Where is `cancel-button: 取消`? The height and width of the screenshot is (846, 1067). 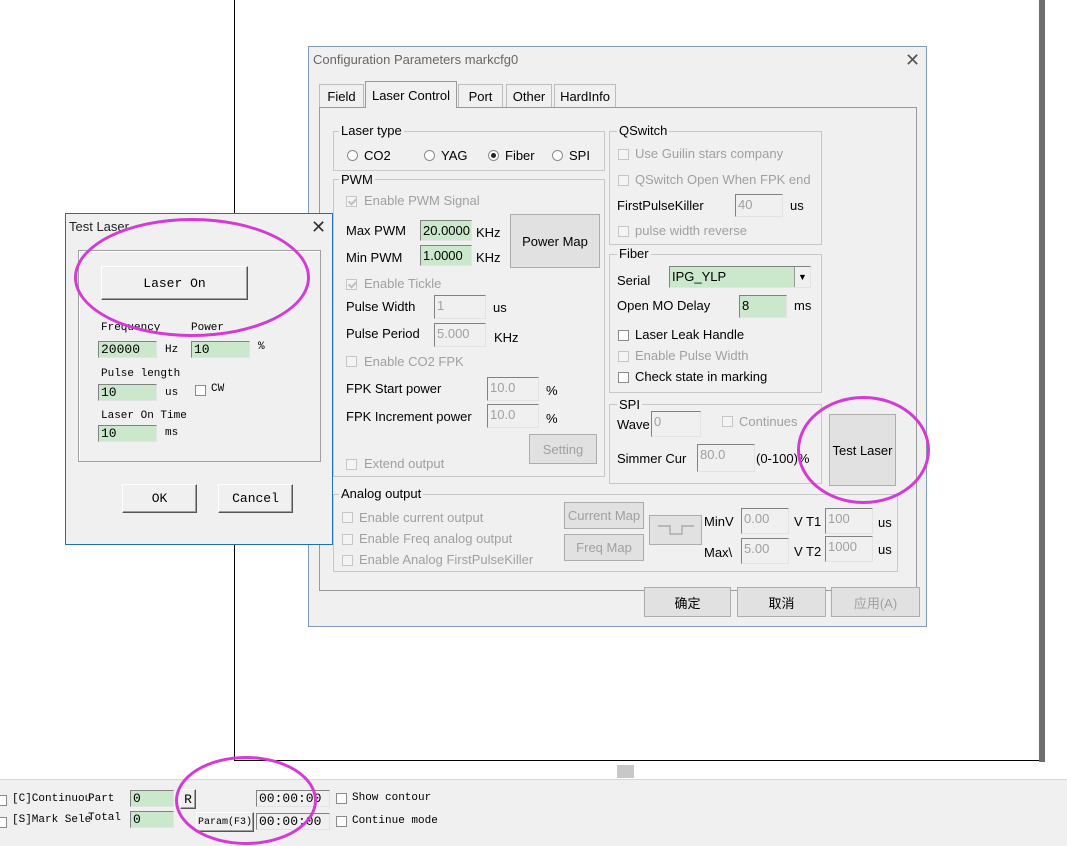 cancel-button: 取消 is located at coordinates (781, 602).